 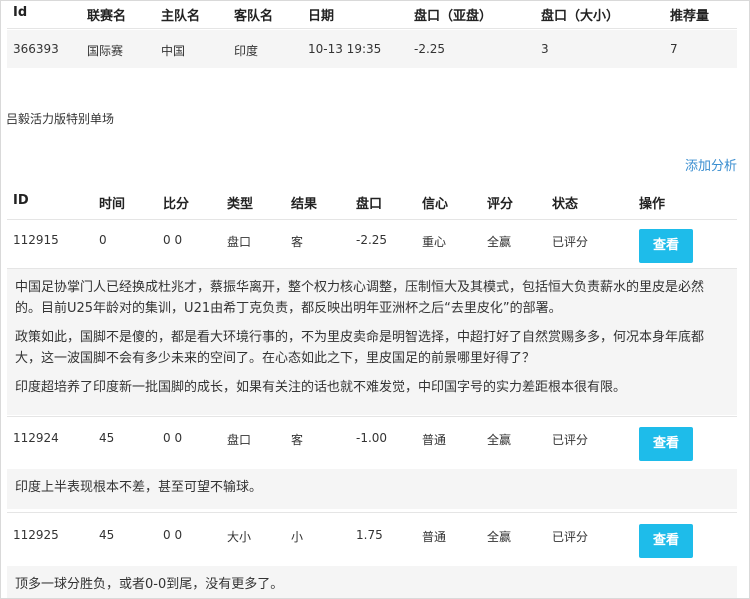 I want to click on analysis-line: -2.25, so click(x=372, y=240).